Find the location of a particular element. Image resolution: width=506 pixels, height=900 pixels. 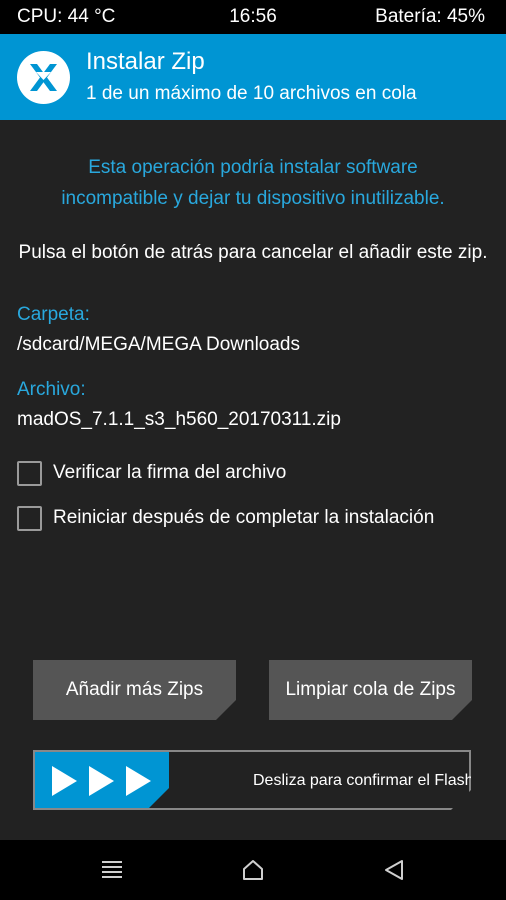

page-title: Instalar Zip is located at coordinates (145, 61).